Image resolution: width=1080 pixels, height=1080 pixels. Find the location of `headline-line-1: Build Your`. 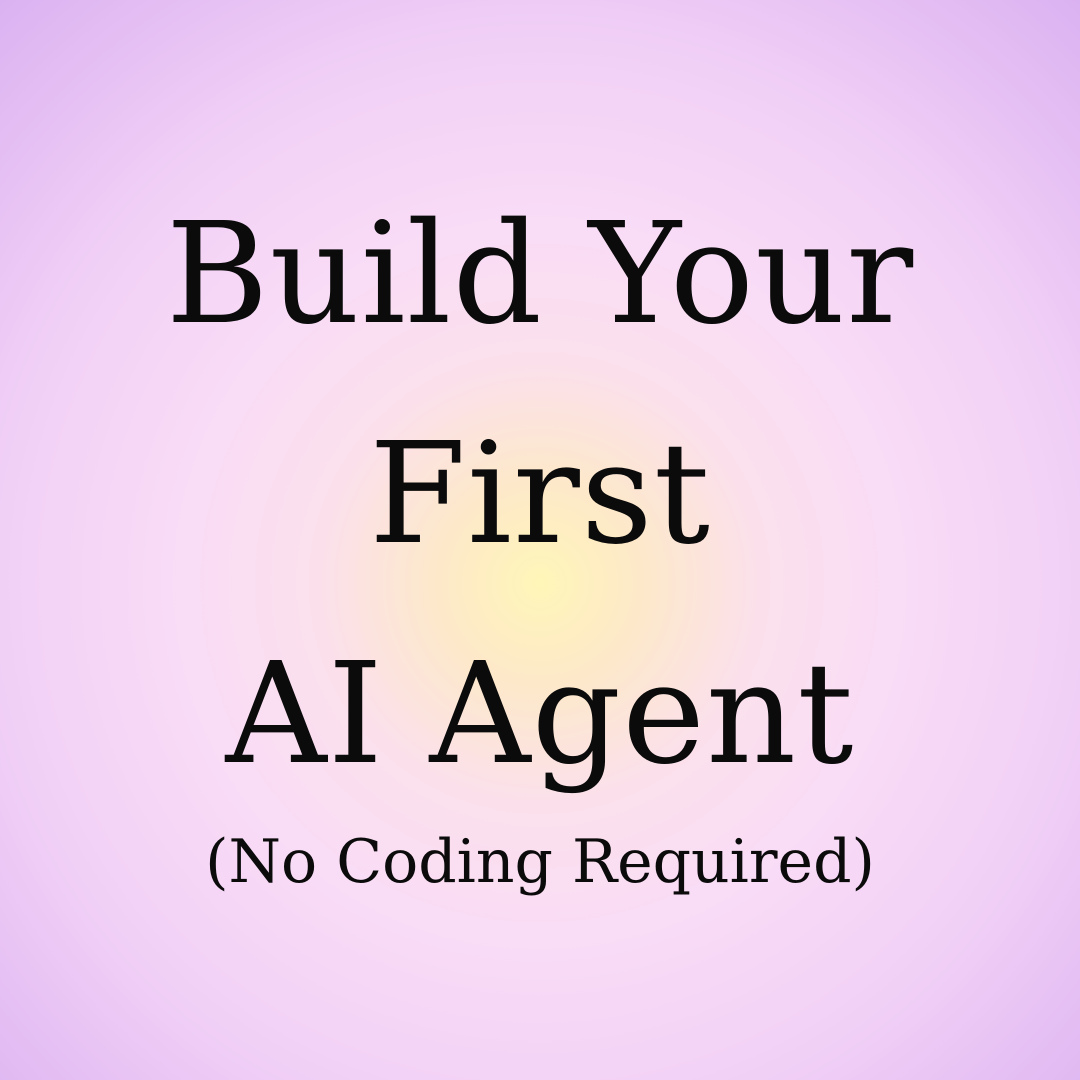

headline-line-1: Build Your is located at coordinates (540, 274).